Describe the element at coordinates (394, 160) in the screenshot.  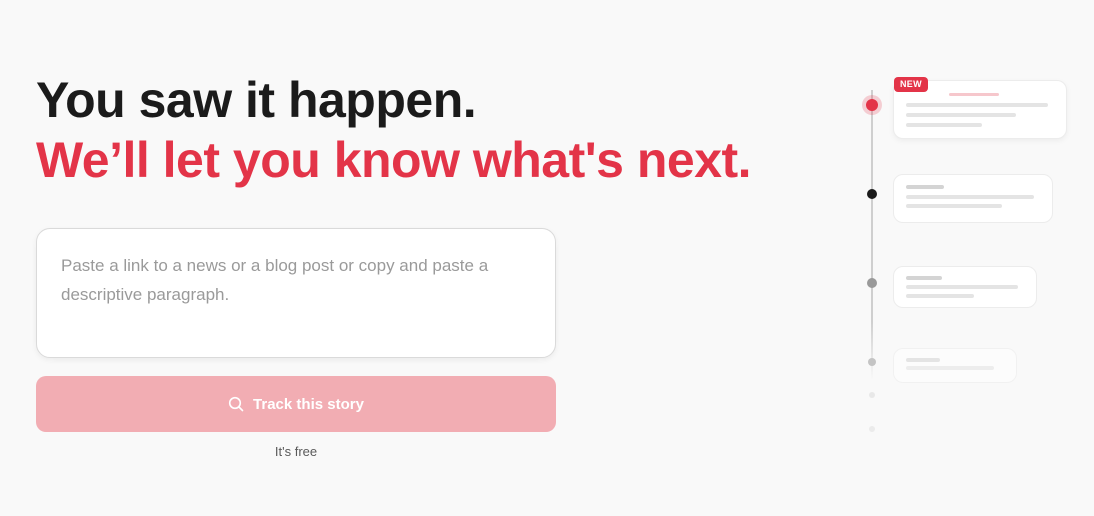
I see `headline-line-2: We’ll let you know what's next.` at that location.